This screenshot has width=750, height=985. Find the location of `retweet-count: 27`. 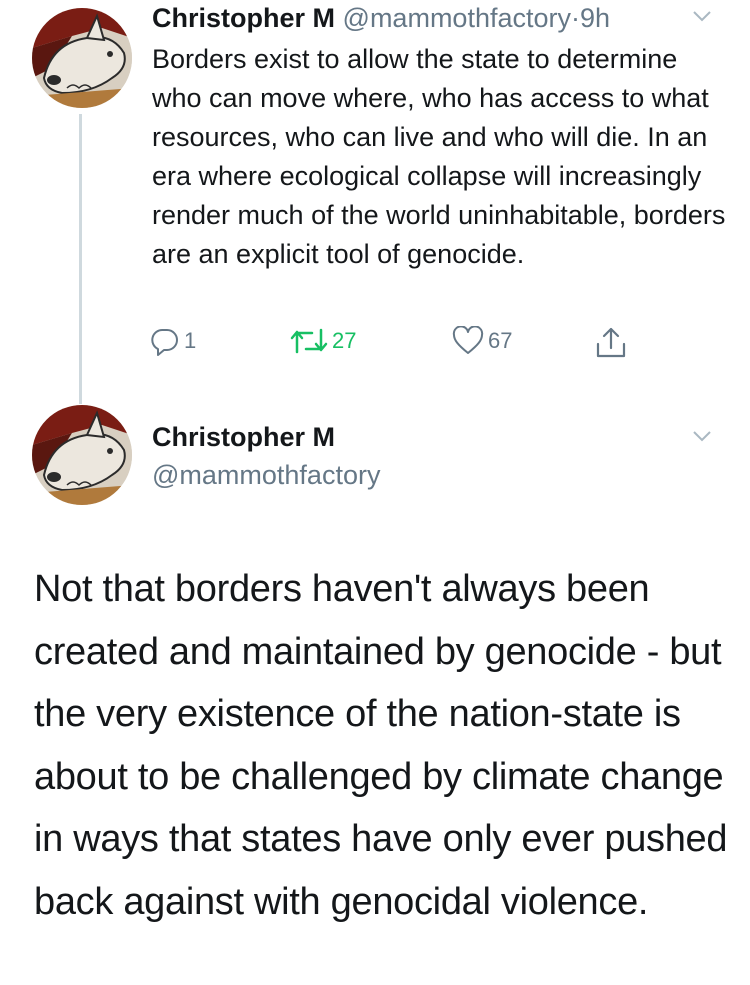

retweet-count: 27 is located at coordinates (344, 340).